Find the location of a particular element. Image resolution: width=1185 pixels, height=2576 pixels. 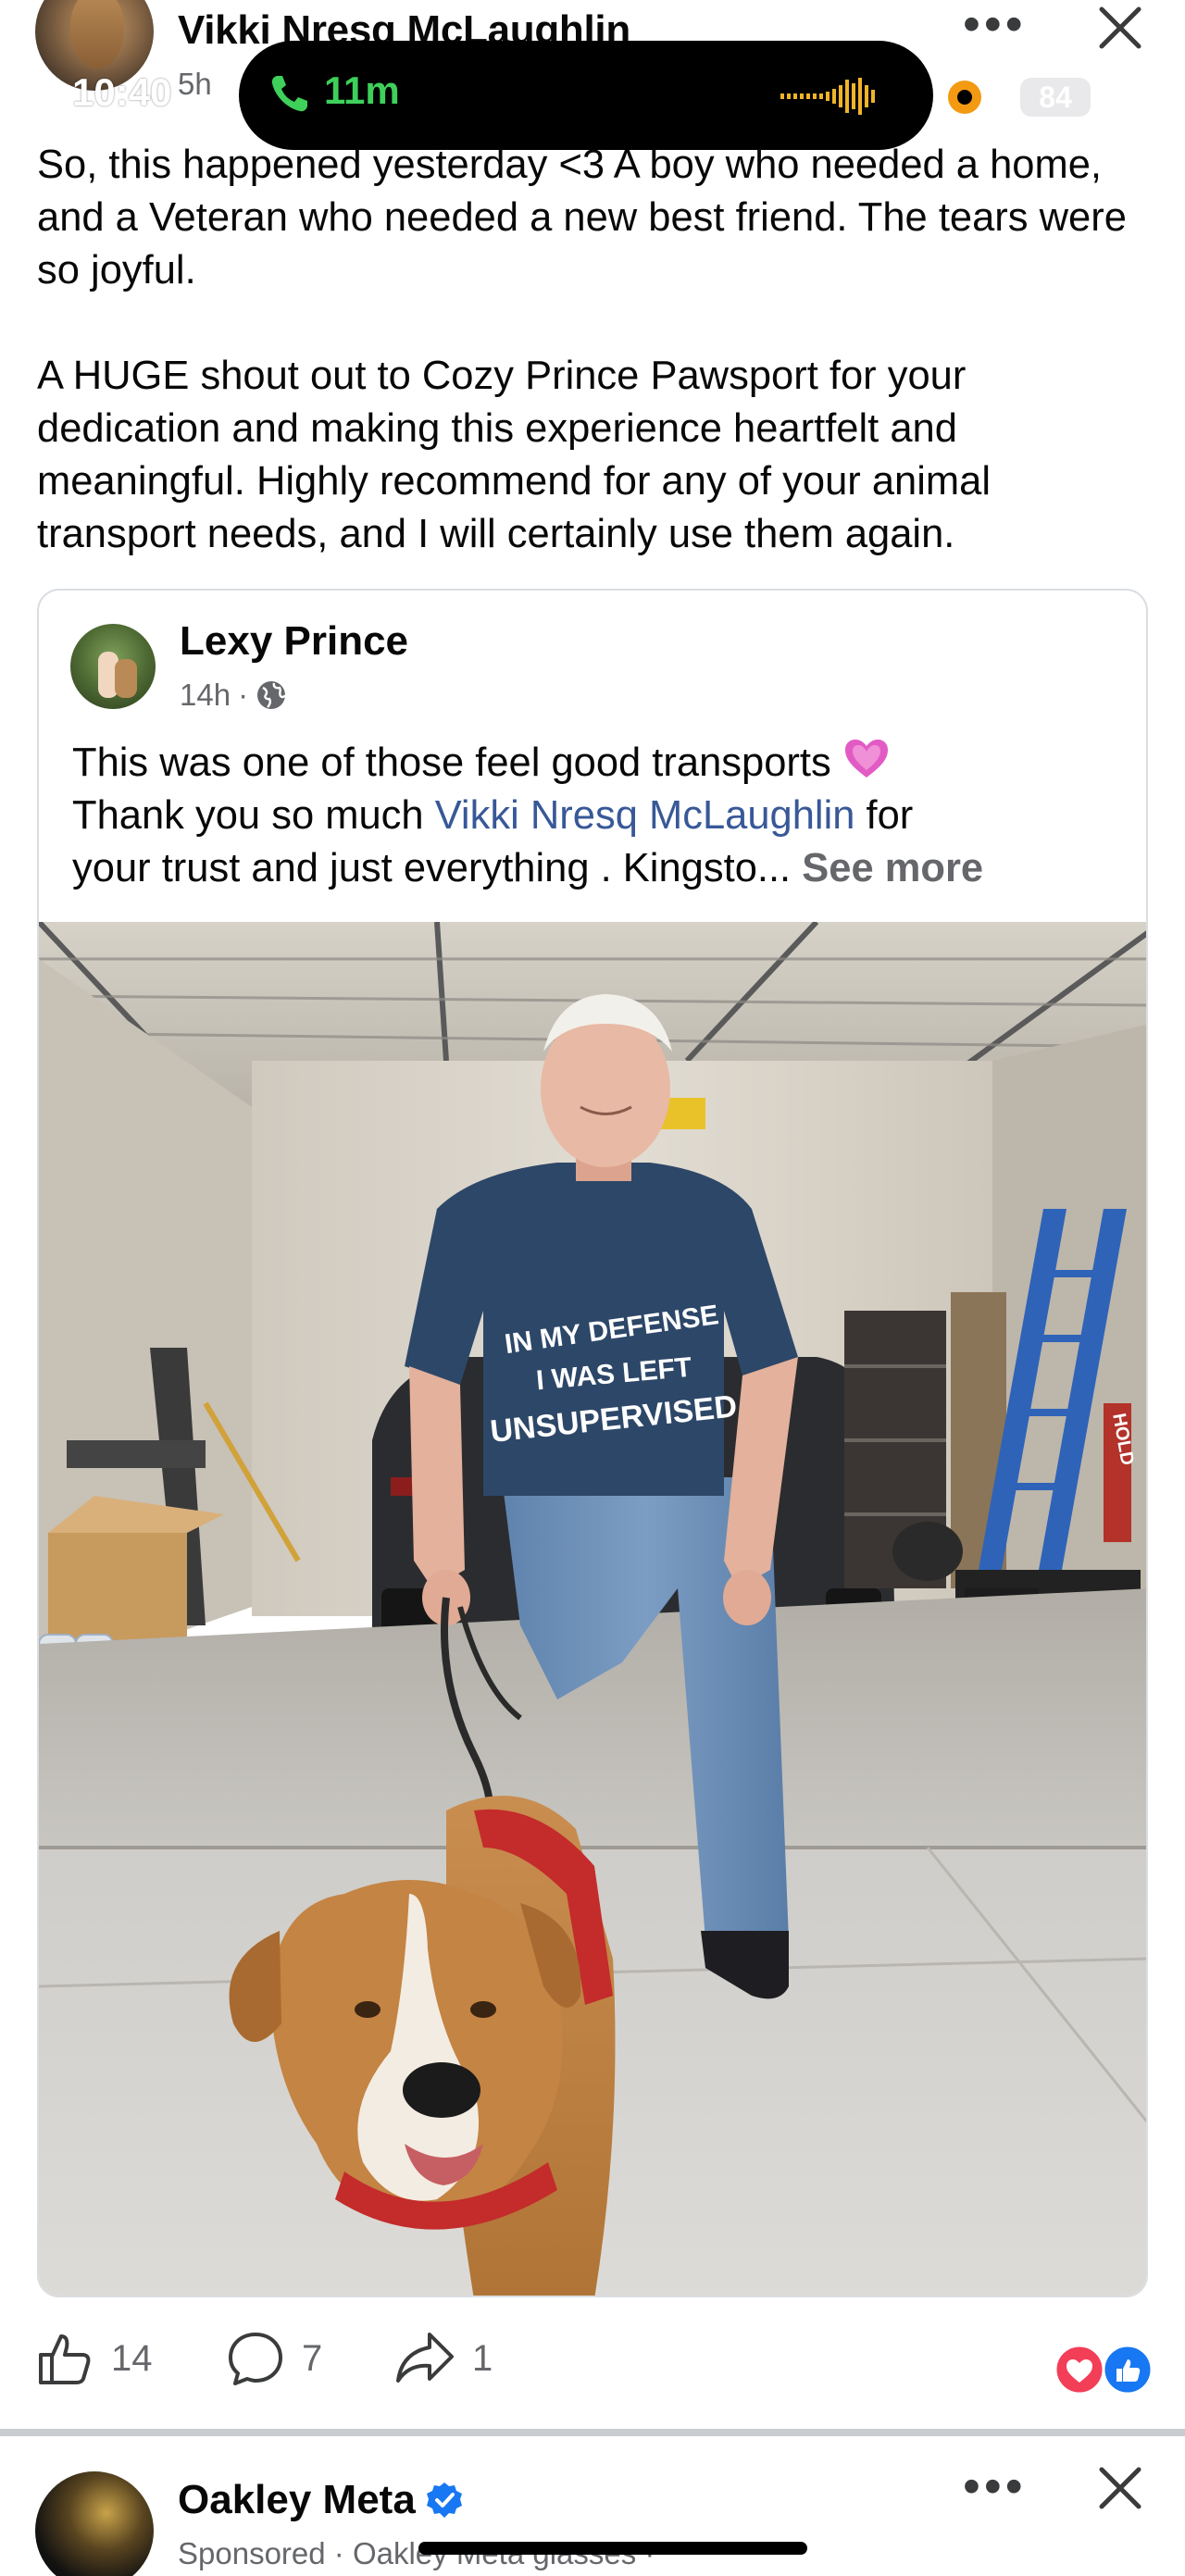

pink-heart-icon is located at coordinates (866, 759).